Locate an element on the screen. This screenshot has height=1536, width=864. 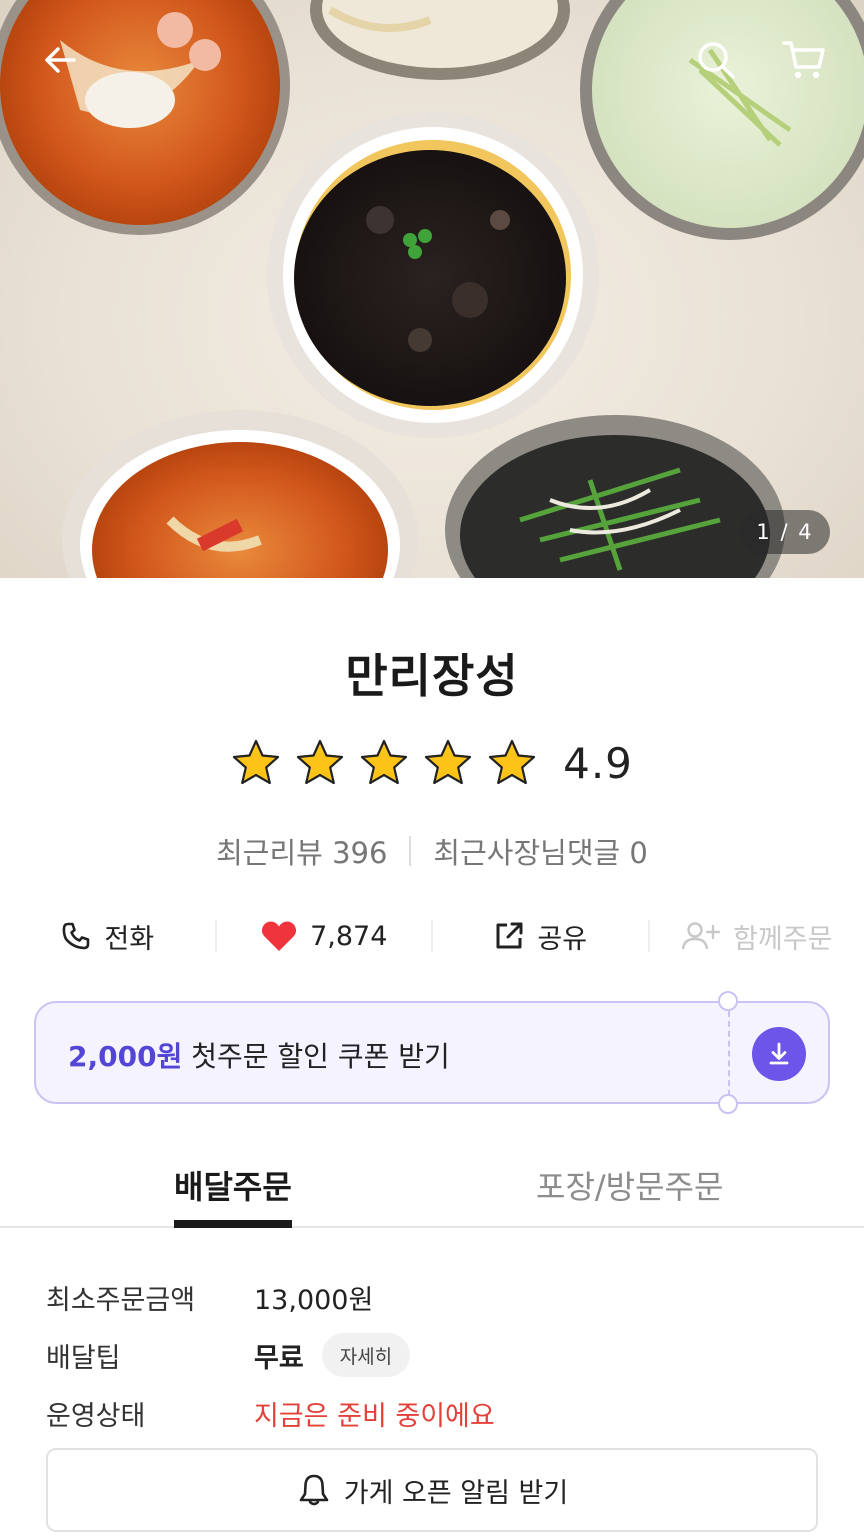
open-notification-button: 가게 오픈 알림 받기 is located at coordinates (432, 1490).